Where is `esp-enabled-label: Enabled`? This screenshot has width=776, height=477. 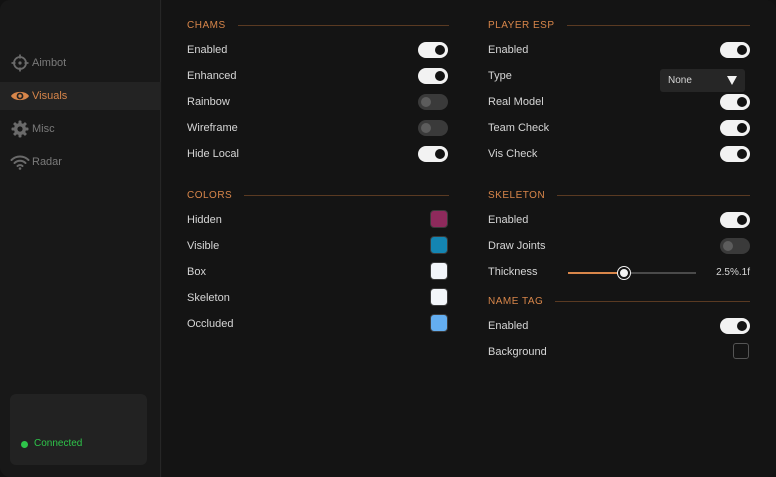
esp-enabled-label: Enabled is located at coordinates (508, 50).